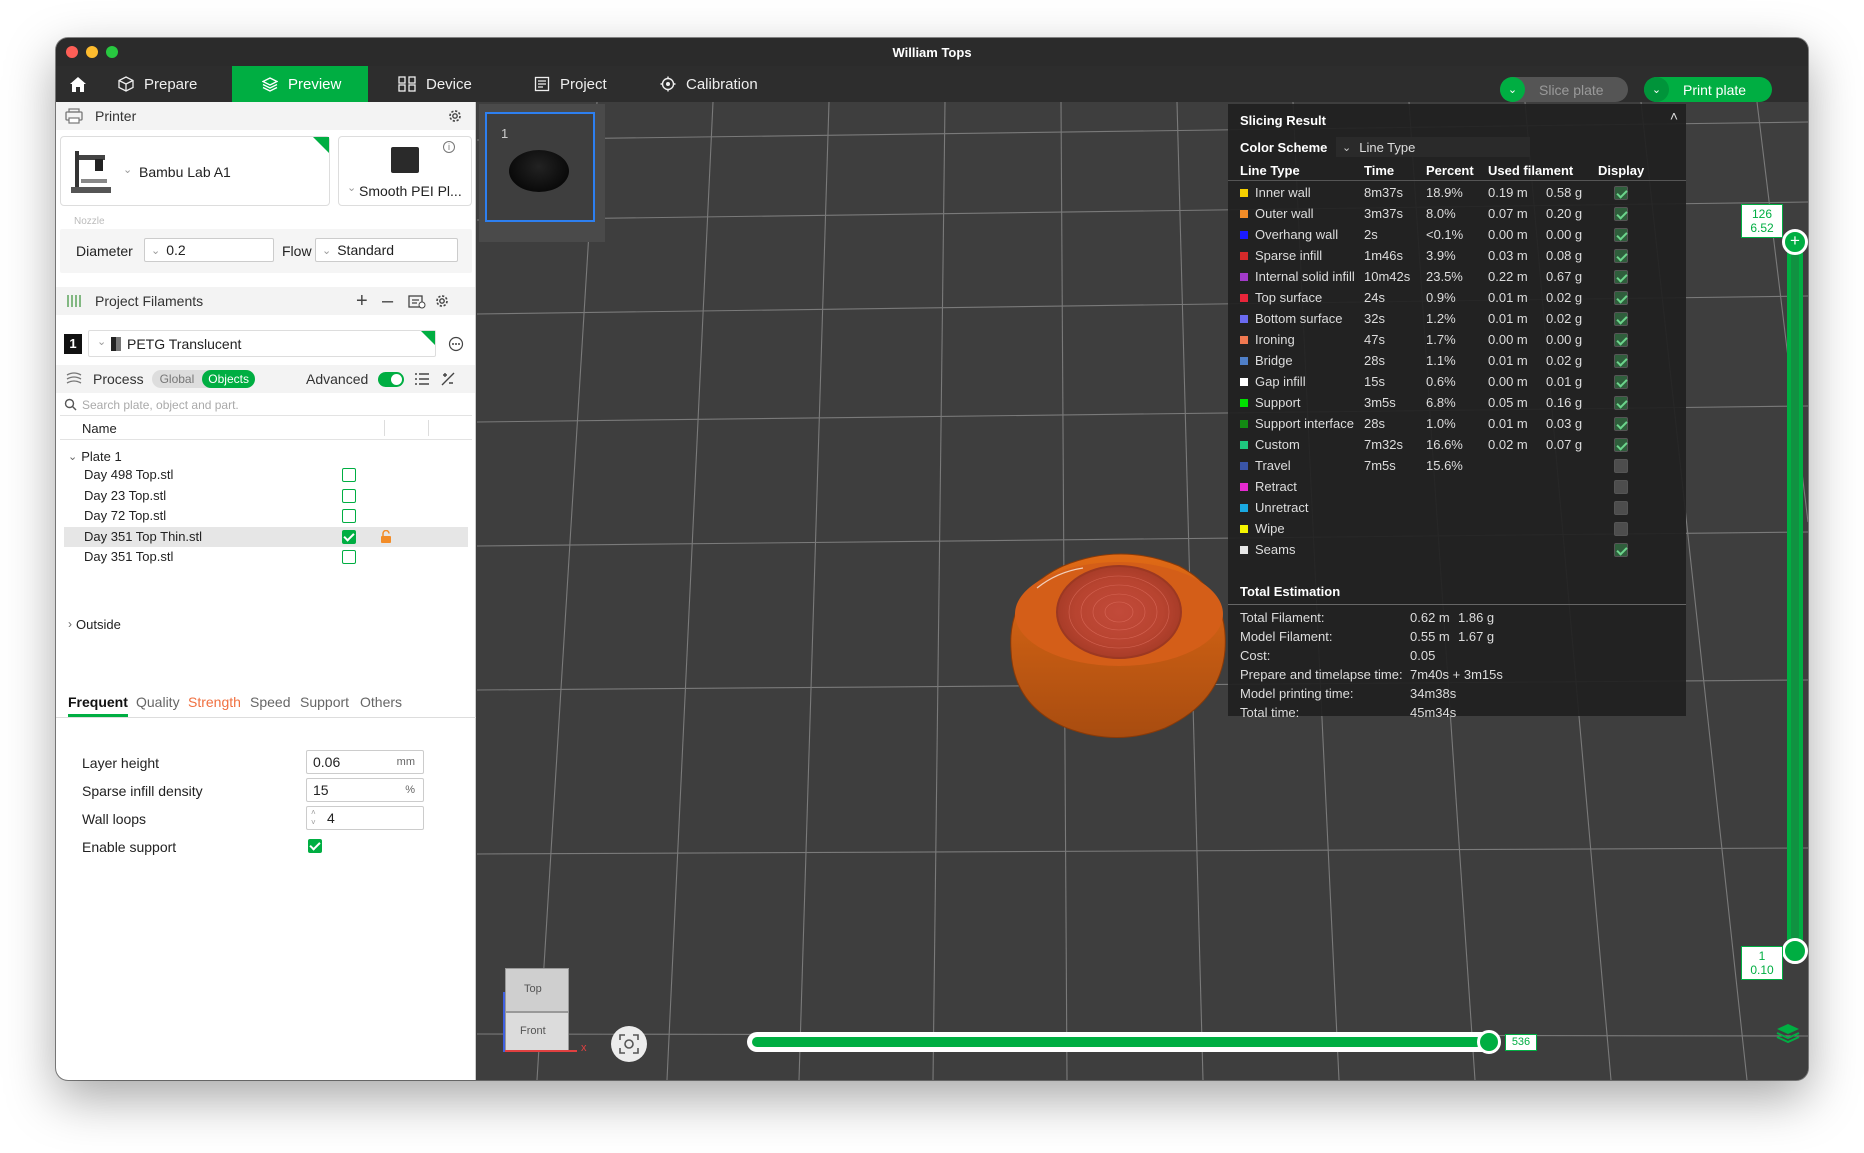 This screenshot has width=1864, height=1153. What do you see at coordinates (313, 818) in the screenshot?
I see `stepper-icon: ˄ ˅` at bounding box center [313, 818].